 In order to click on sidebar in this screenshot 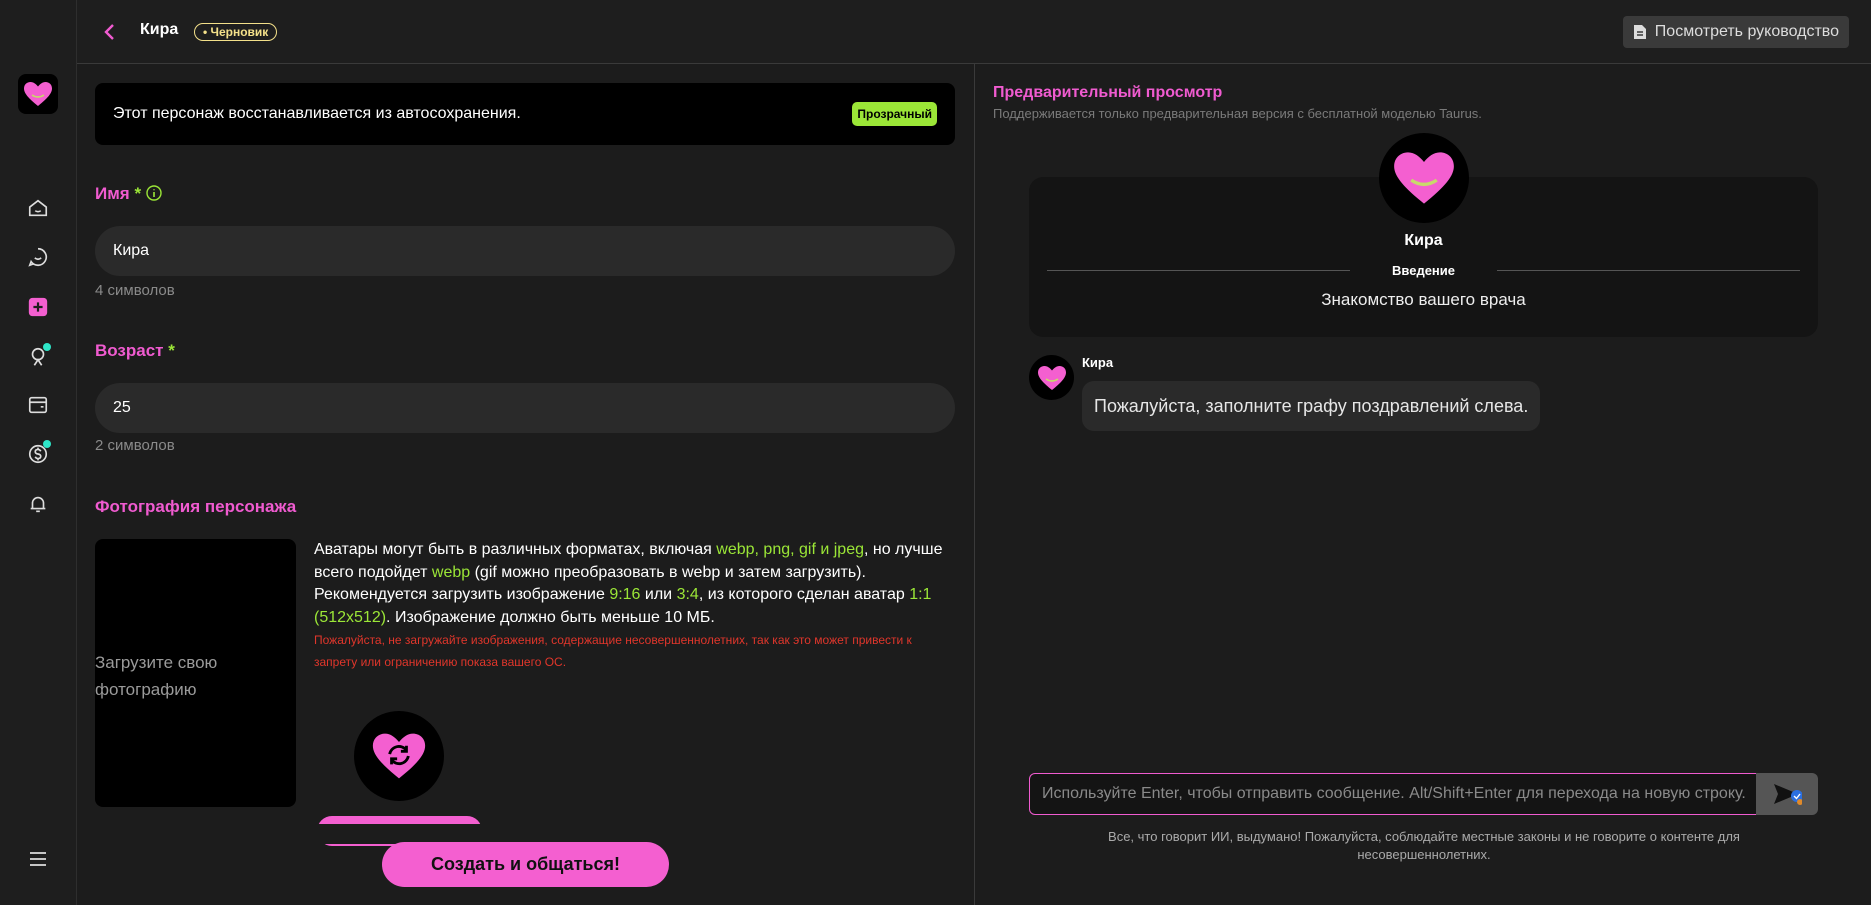, I will do `click(38, 452)`.